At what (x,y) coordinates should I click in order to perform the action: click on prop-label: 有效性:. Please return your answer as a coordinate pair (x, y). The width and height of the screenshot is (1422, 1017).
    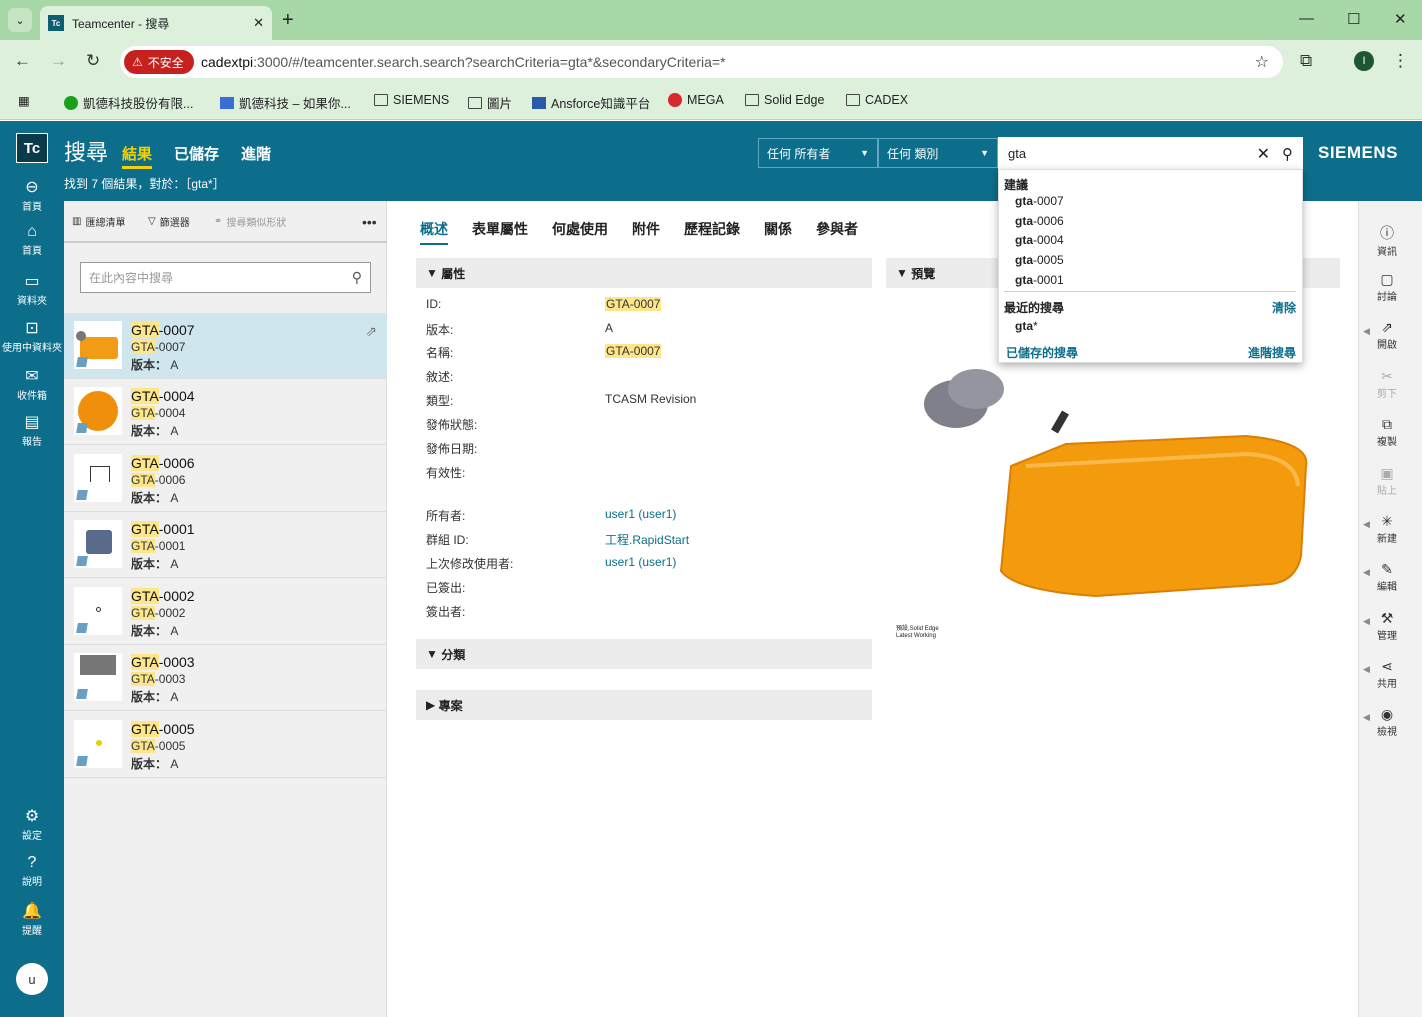
    Looking at the image, I should click on (446, 473).